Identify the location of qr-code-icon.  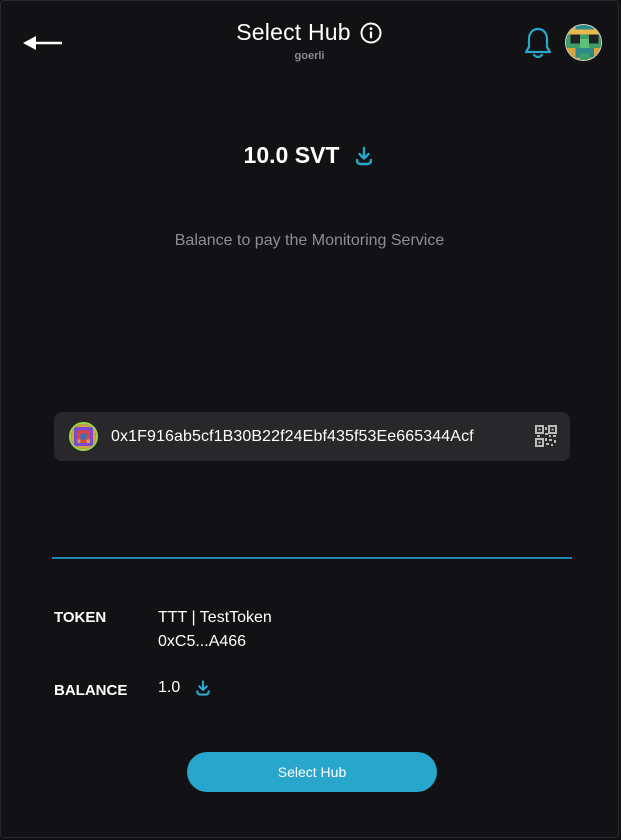
(546, 436).